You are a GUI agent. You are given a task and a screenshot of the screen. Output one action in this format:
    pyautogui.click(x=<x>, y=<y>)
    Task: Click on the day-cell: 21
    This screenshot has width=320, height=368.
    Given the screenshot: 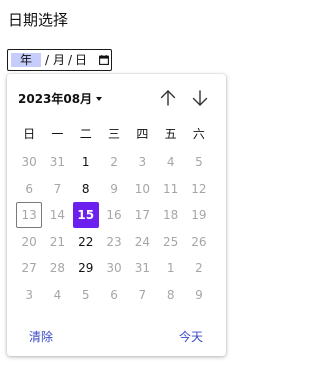 What is the action you would take?
    pyautogui.click(x=57, y=242)
    